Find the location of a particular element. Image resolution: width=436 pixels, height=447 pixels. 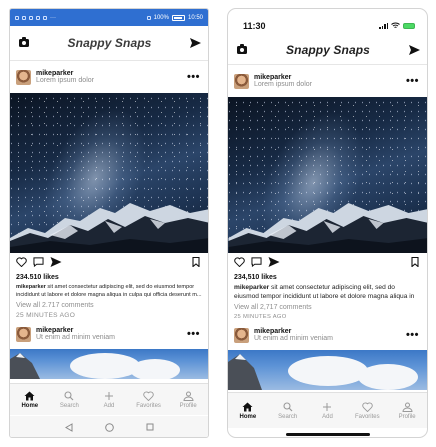

likes-count: 234,510 likes is located at coordinates (327, 277).